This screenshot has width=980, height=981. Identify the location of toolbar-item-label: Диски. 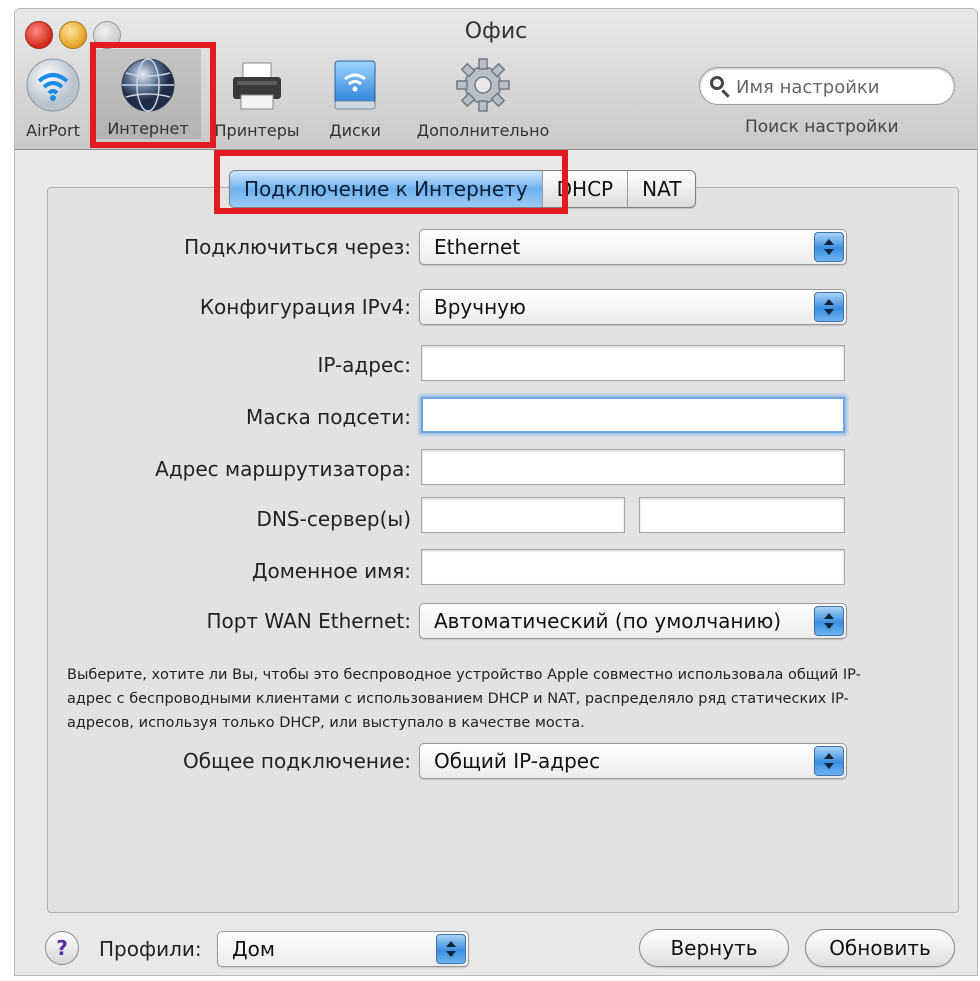
(355, 130).